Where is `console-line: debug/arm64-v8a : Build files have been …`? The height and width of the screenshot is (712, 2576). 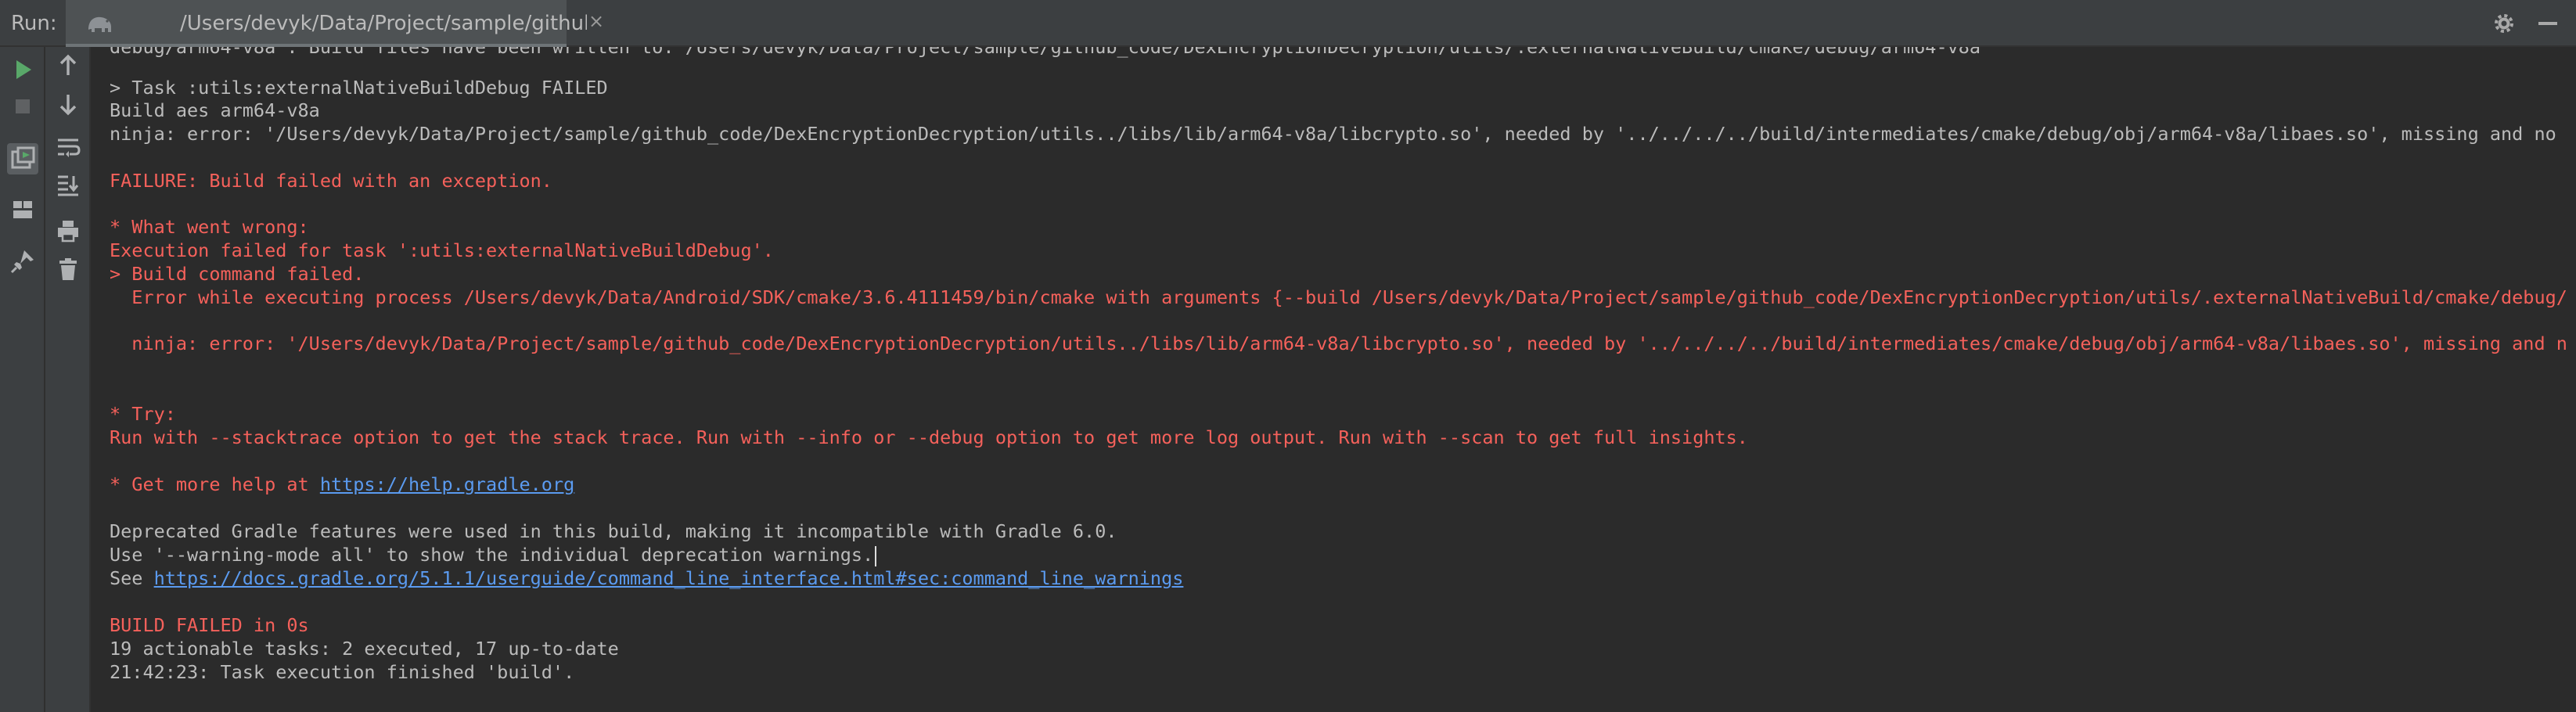 console-line: debug/arm64-v8a : Build files have been … is located at coordinates (1046, 52).